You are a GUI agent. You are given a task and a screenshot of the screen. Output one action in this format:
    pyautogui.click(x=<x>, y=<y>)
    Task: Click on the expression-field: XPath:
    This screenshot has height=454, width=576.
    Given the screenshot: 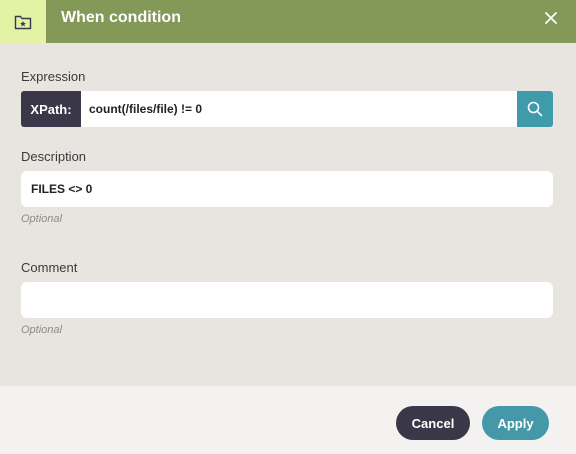 What is the action you would take?
    pyautogui.click(x=287, y=109)
    